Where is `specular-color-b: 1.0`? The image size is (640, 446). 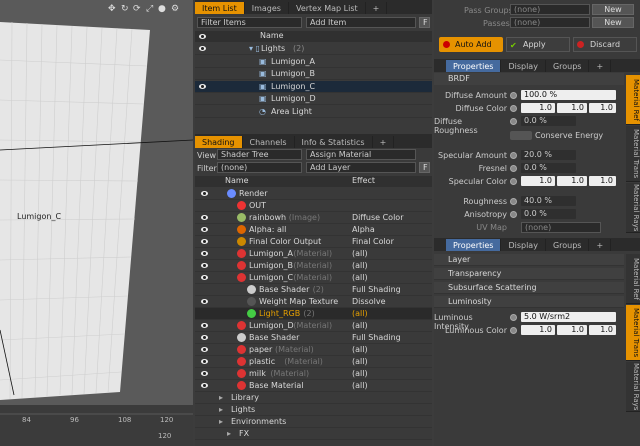 specular-color-b: 1.0 is located at coordinates (602, 181).